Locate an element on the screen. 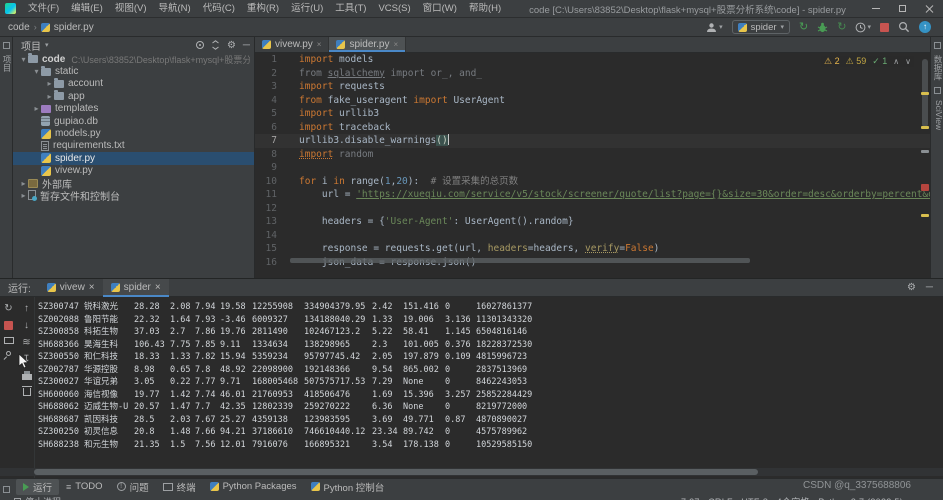 This screenshot has height=500, width=943. menu-item: 帮助(H) is located at coordinates (485, 9).